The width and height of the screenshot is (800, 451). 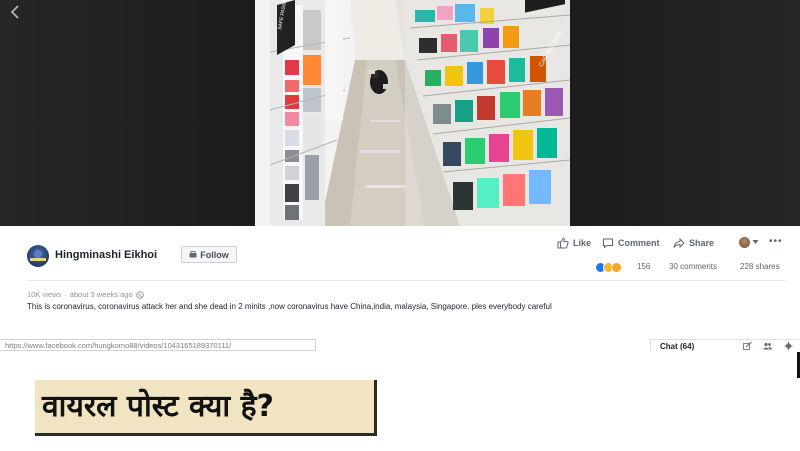 I want to click on page-avatar, so click(x=38, y=256).